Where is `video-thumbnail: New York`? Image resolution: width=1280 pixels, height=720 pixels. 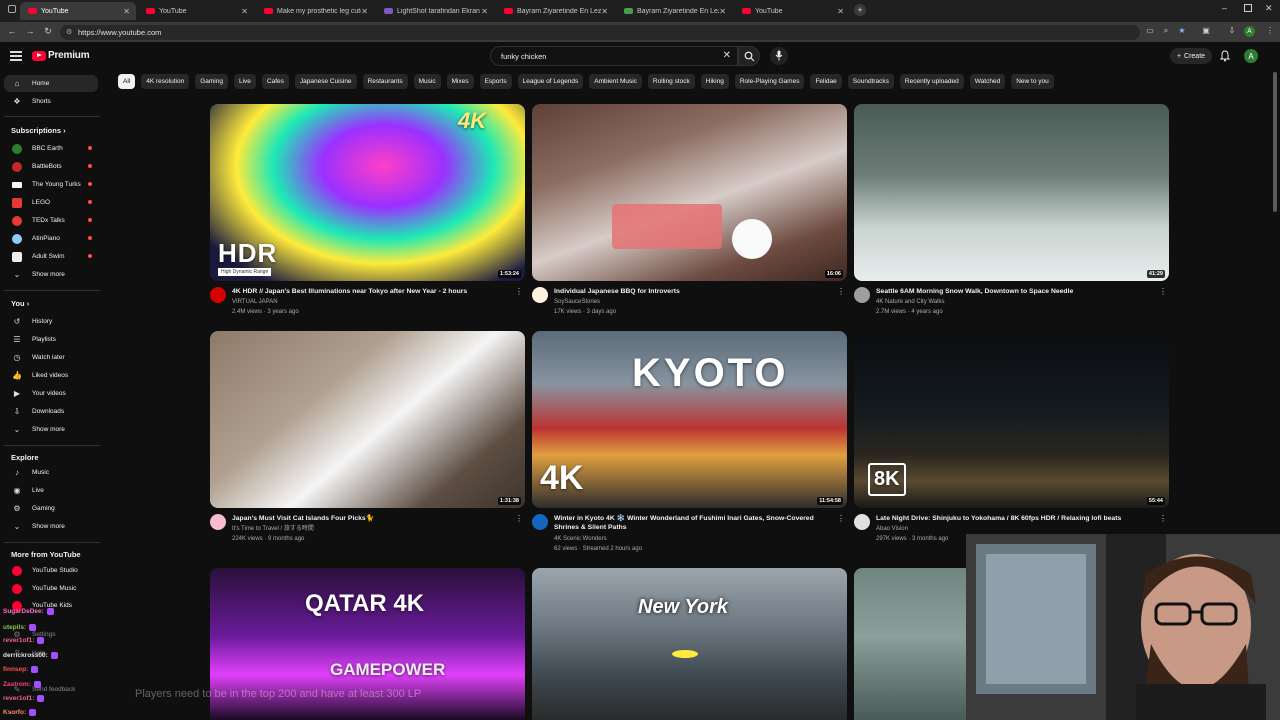
video-thumbnail: New York is located at coordinates (689, 644).